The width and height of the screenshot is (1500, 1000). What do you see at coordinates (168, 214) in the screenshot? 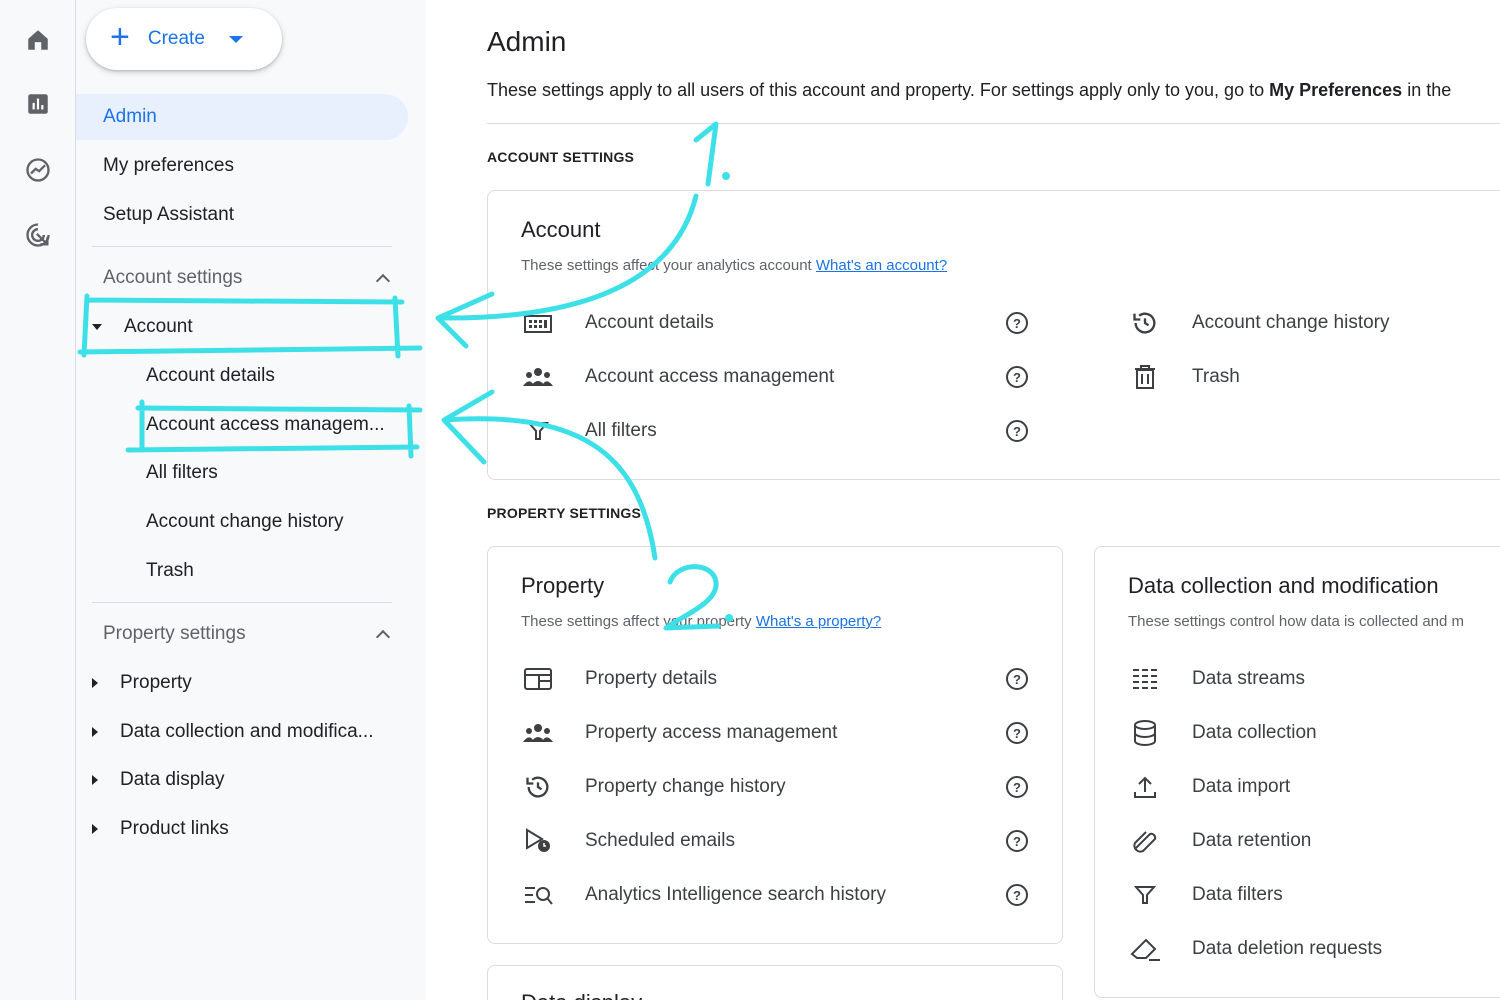
I see `nav-setup-assistant-label: Setup Assistant` at bounding box center [168, 214].